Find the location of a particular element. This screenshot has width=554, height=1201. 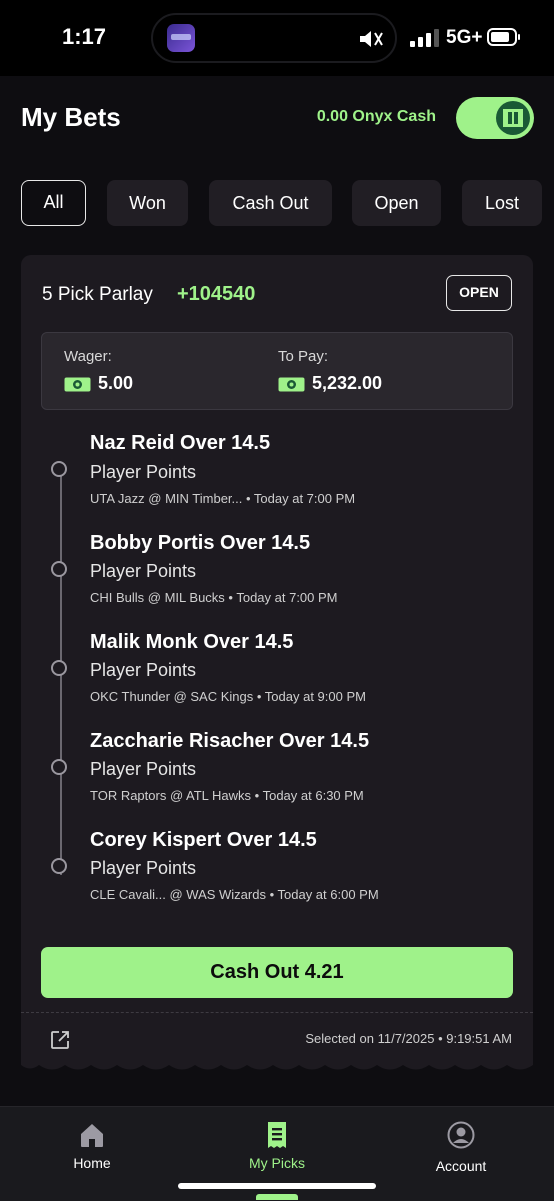

tab-label: Account is located at coordinates (461, 1166).